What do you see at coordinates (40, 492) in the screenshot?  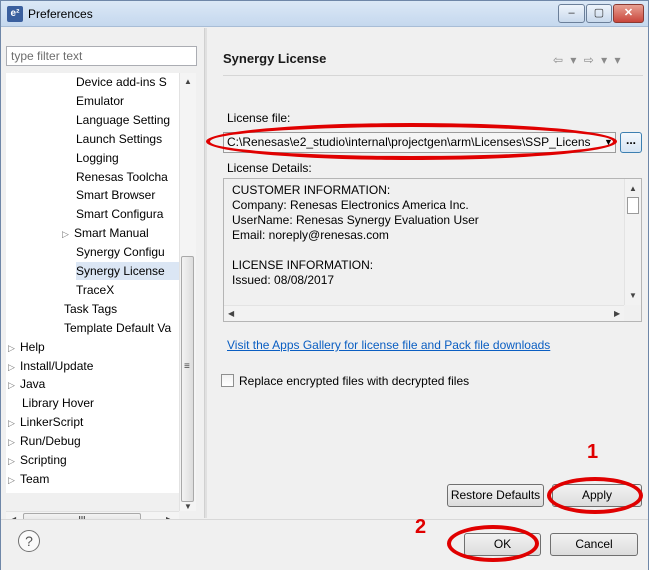 I see `tree-item-label: Tracing` at bounding box center [40, 492].